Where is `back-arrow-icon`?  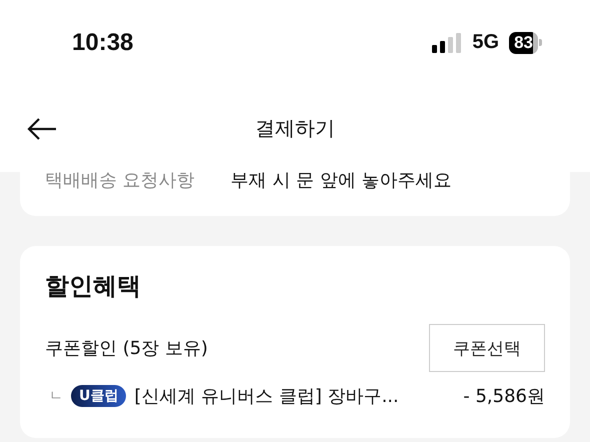
back-arrow-icon is located at coordinates (42, 129).